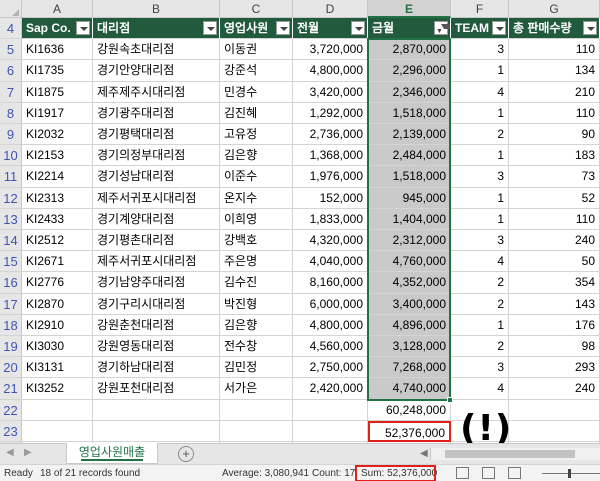  What do you see at coordinates (11, 410) in the screenshot?
I see `row-header: 22` at bounding box center [11, 410].